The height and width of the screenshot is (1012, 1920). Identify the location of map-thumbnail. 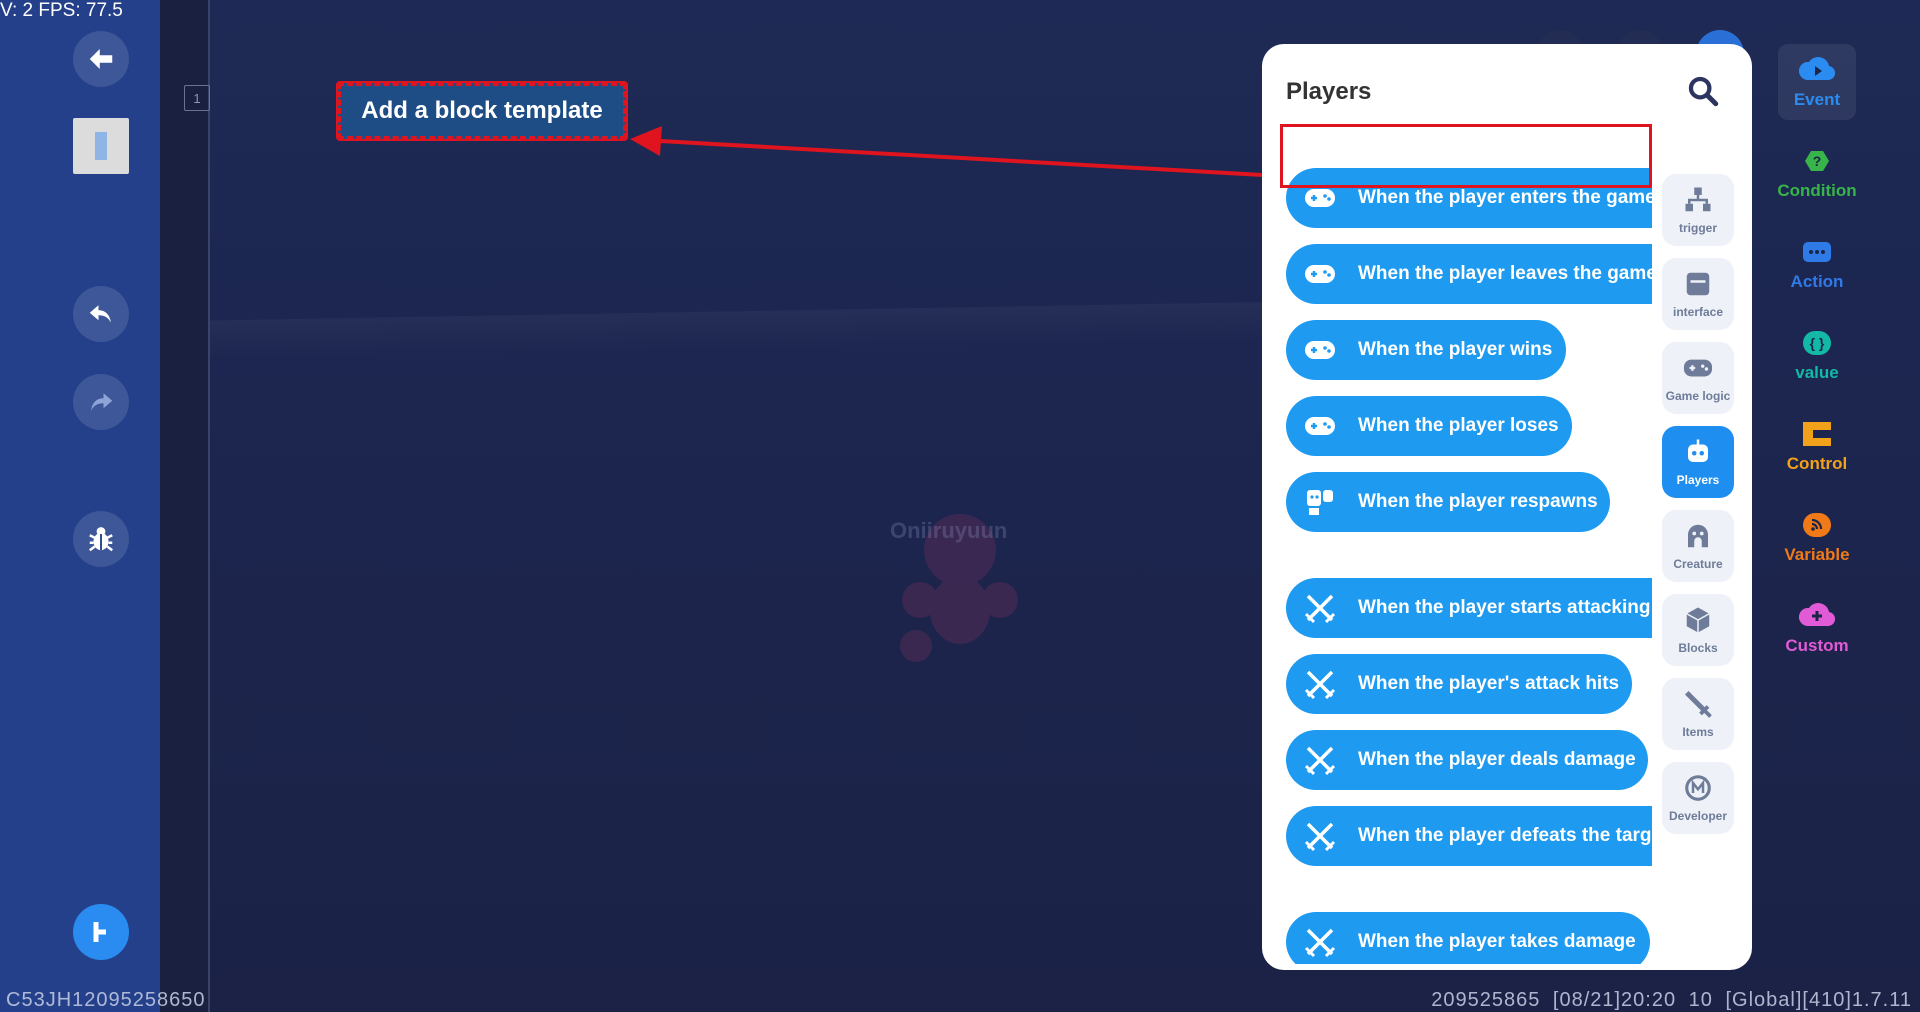
(101, 146).